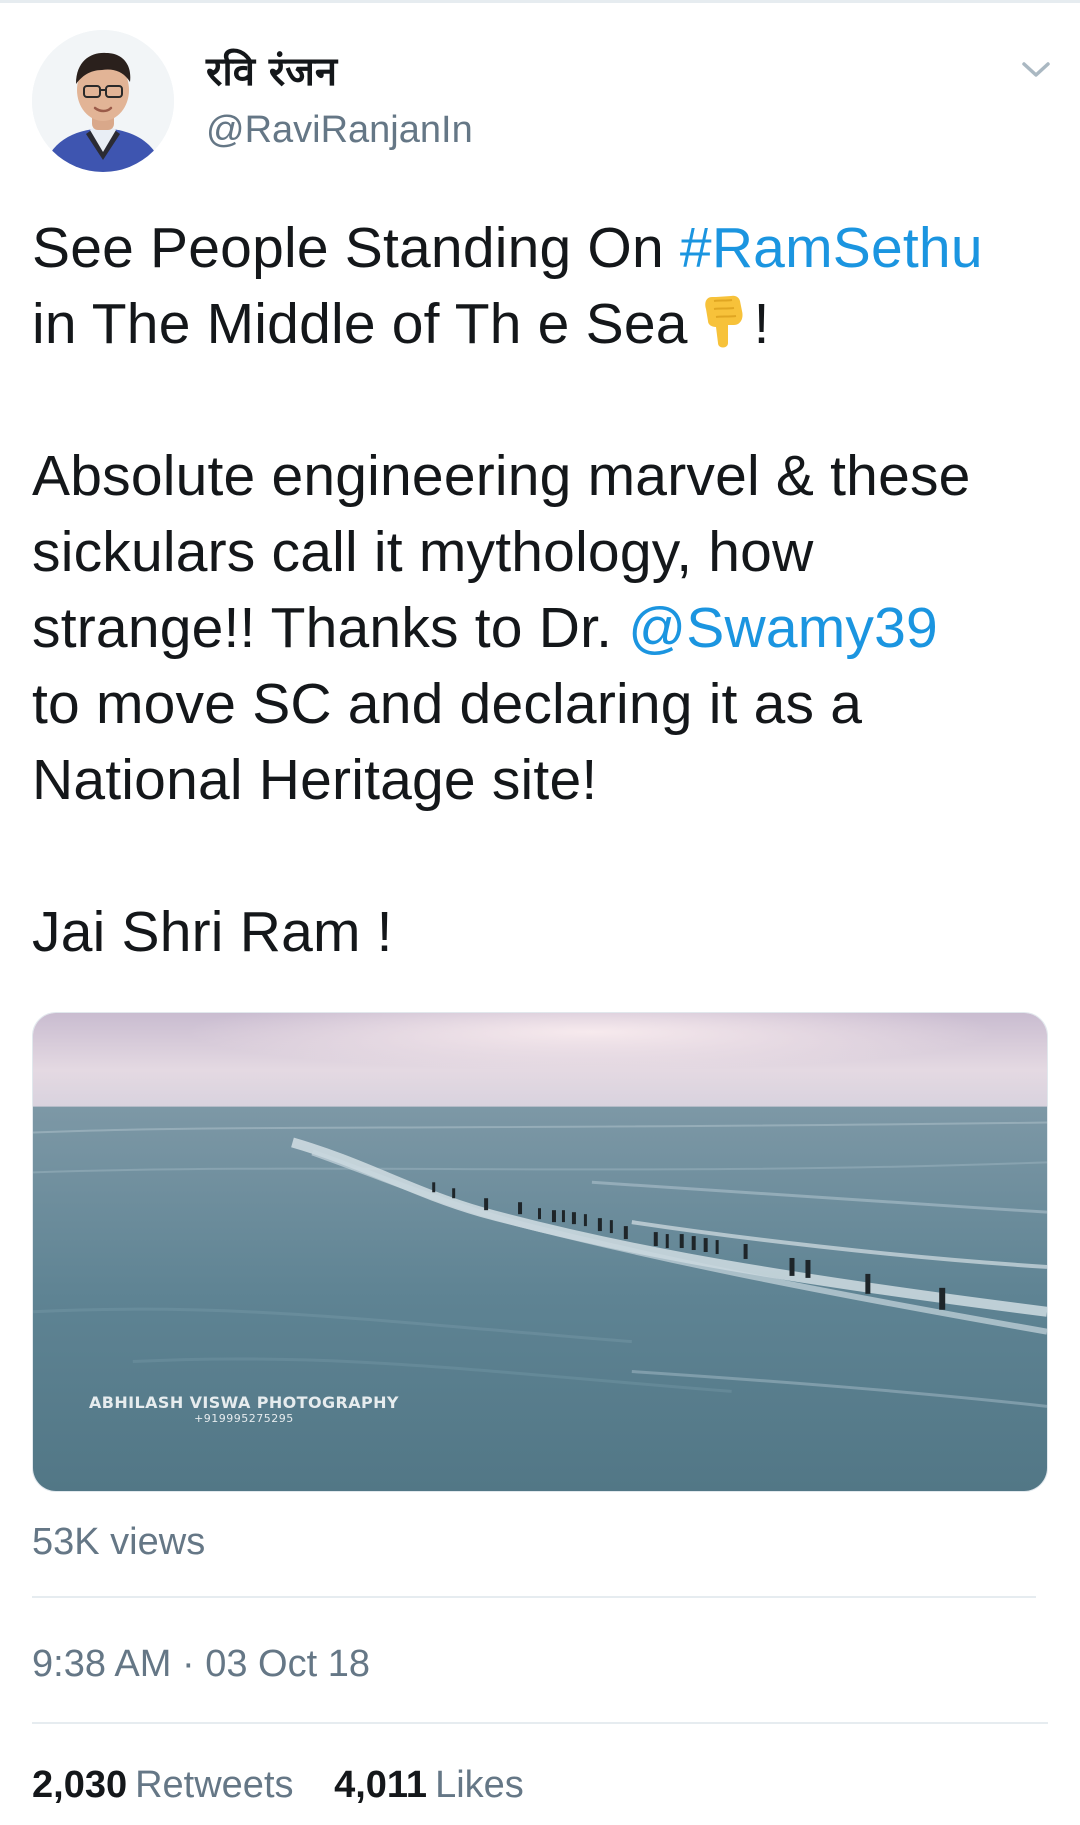  I want to click on tweet-line-2: in The Middle of Th e Sea !, so click(542, 324).